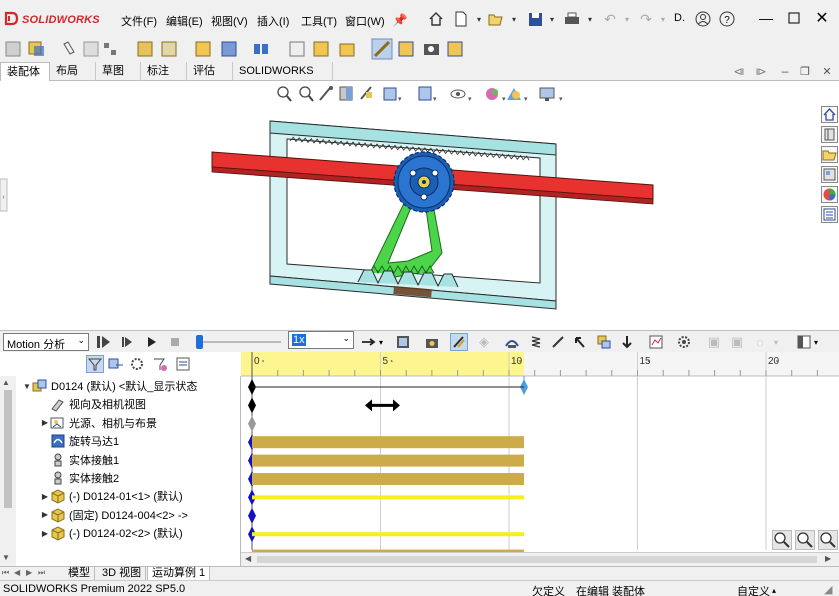  What do you see at coordinates (427, 94) in the screenshot?
I see `display-style-icon: ▾` at bounding box center [427, 94].